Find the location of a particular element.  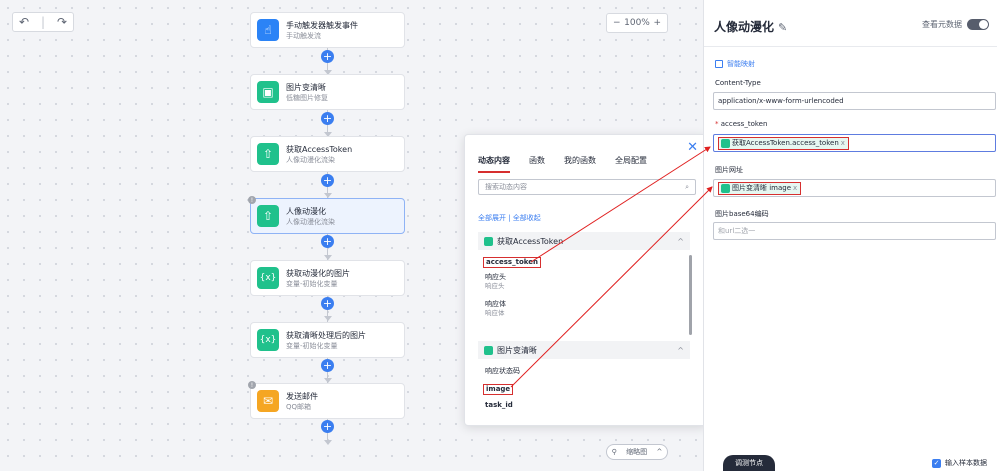

item-label: image is located at coordinates (498, 389).